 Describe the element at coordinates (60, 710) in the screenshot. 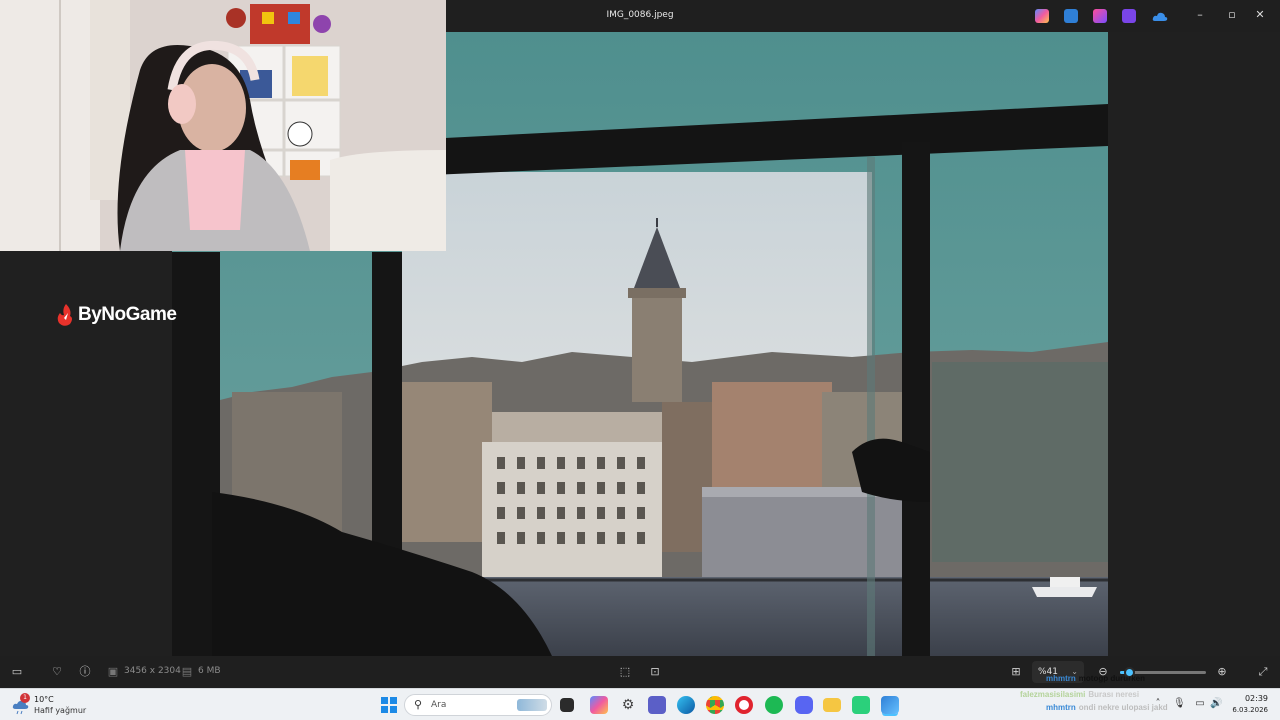

I see `weather-description: Hafif yağmur` at that location.